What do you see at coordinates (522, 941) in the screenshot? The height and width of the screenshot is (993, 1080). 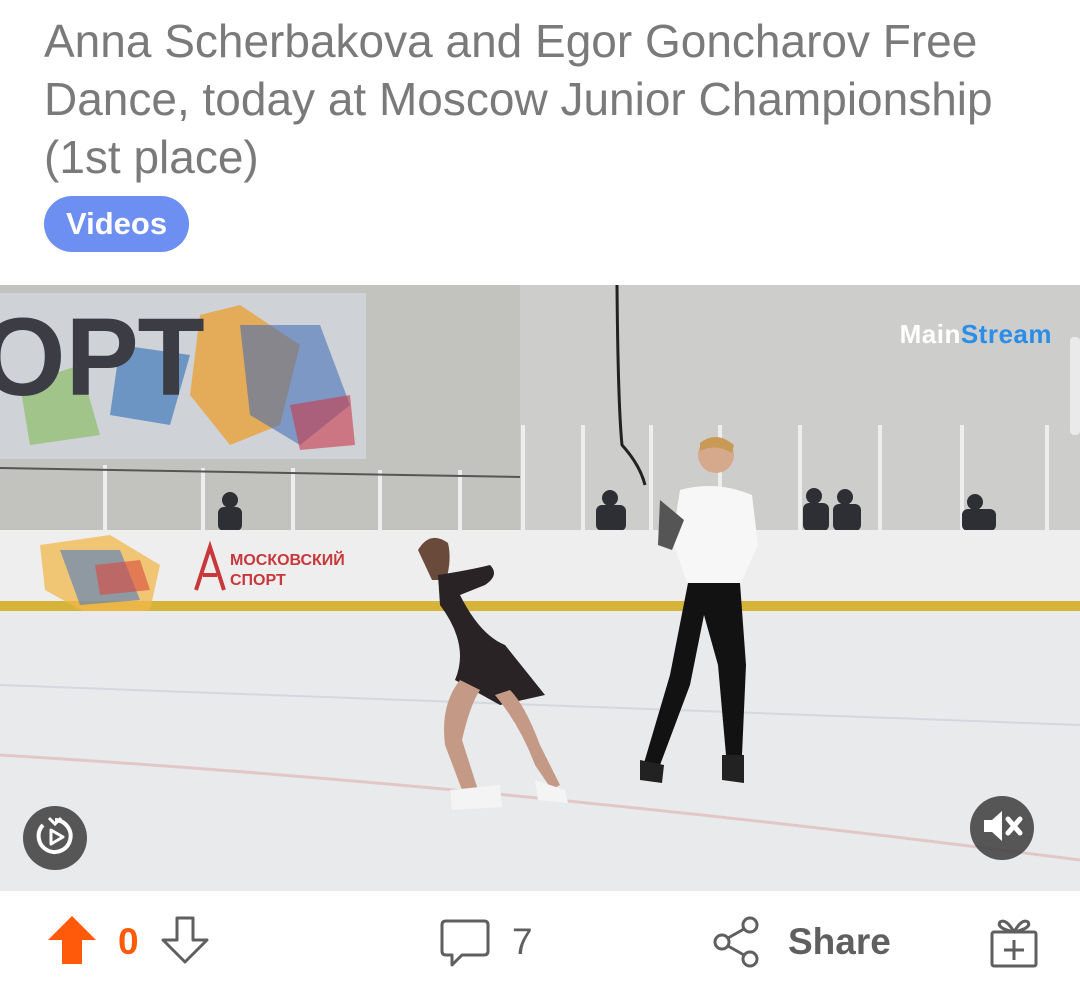 I see `comment-count: 7` at bounding box center [522, 941].